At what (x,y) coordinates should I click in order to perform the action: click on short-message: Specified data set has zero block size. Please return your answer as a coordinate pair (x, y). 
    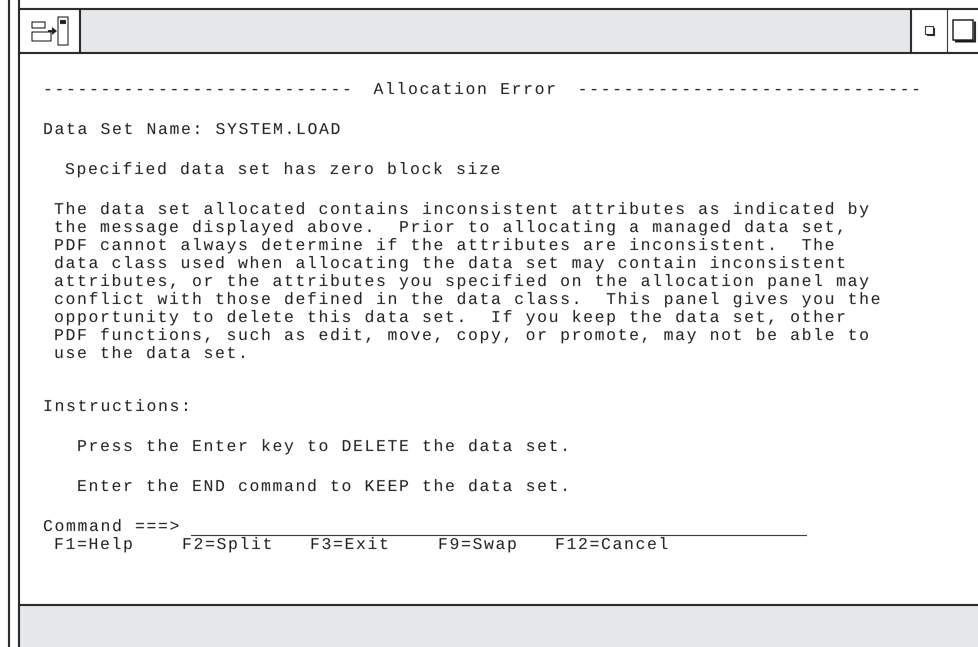
    Looking at the image, I should click on (283, 170).